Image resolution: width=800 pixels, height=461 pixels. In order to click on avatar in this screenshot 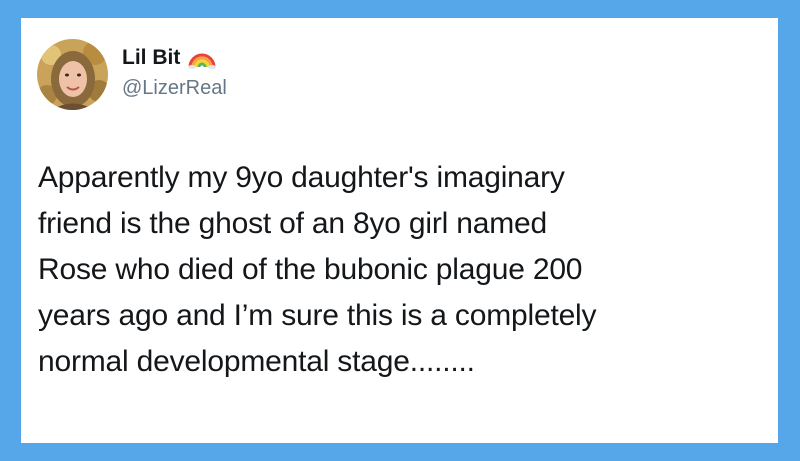, I will do `click(72, 74)`.